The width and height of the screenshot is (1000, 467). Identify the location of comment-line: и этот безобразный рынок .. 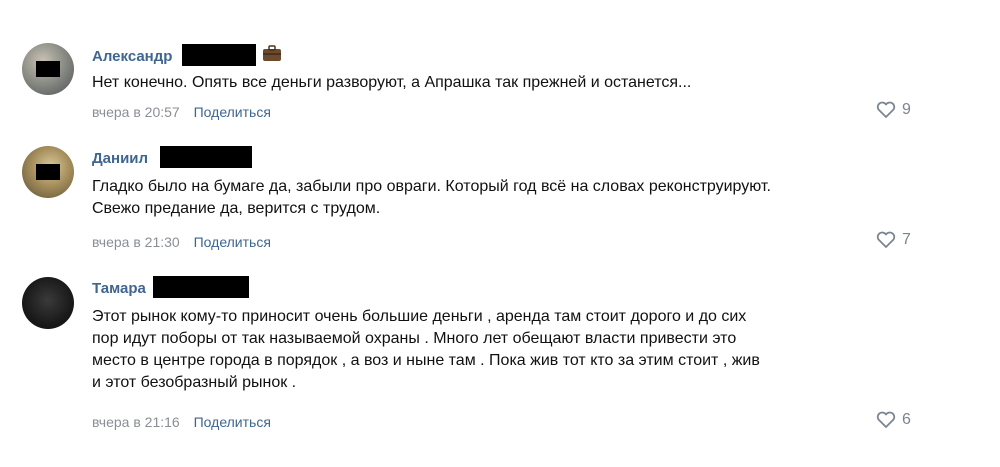
(194, 382).